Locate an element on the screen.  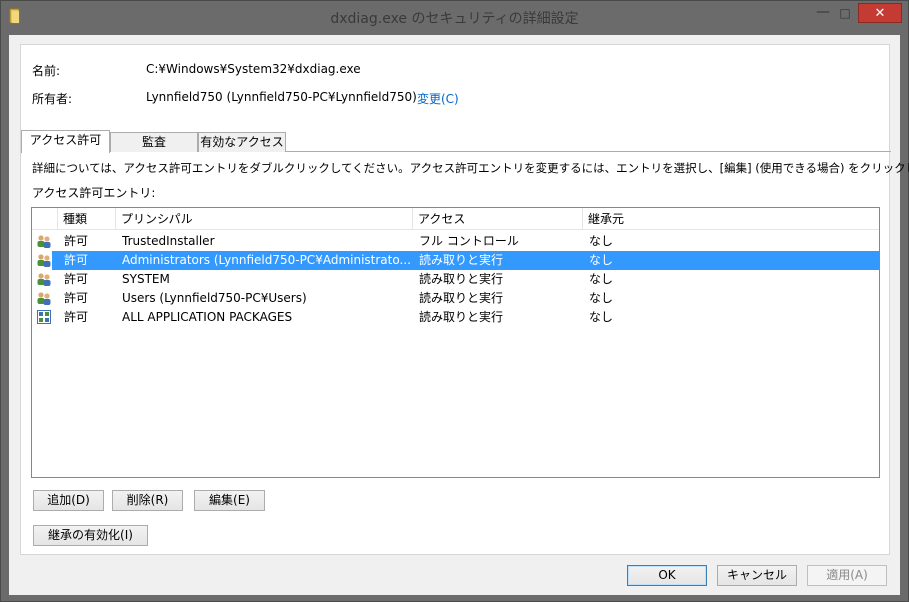
owner-label: 所有者: is located at coordinates (52, 99).